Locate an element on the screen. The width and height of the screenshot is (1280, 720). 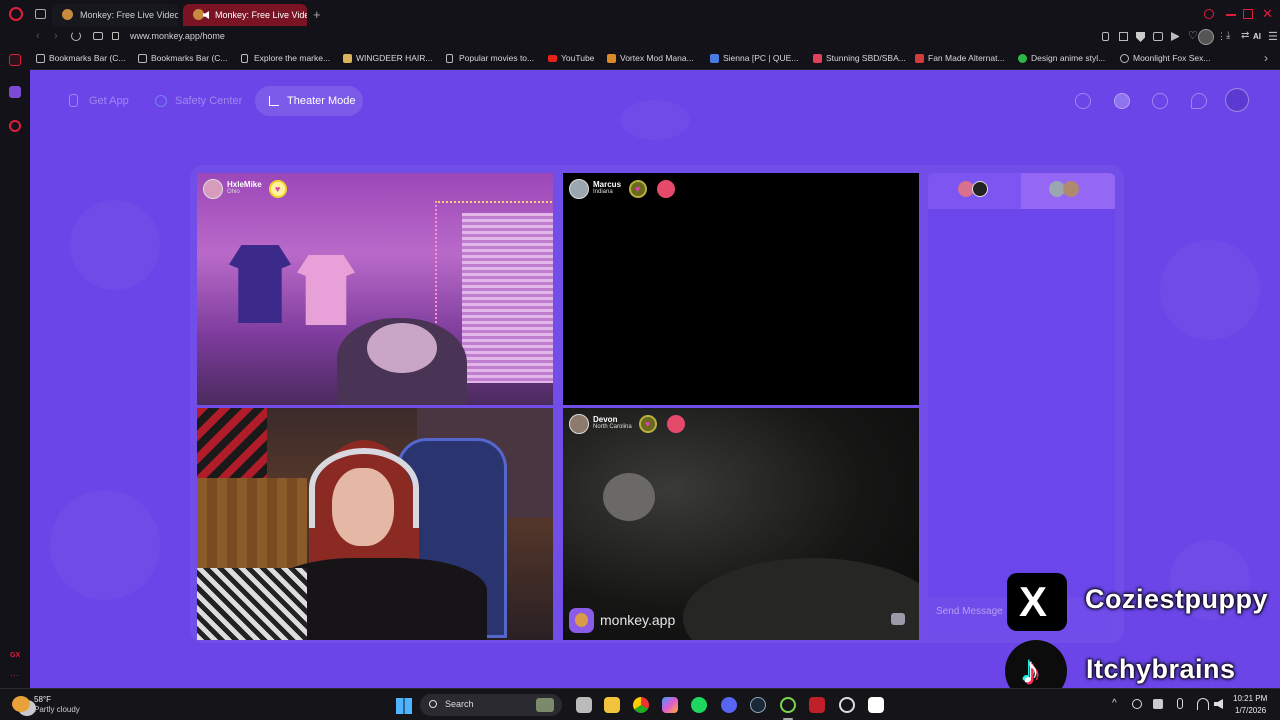
app-red-icon is located at coordinates (817, 705).